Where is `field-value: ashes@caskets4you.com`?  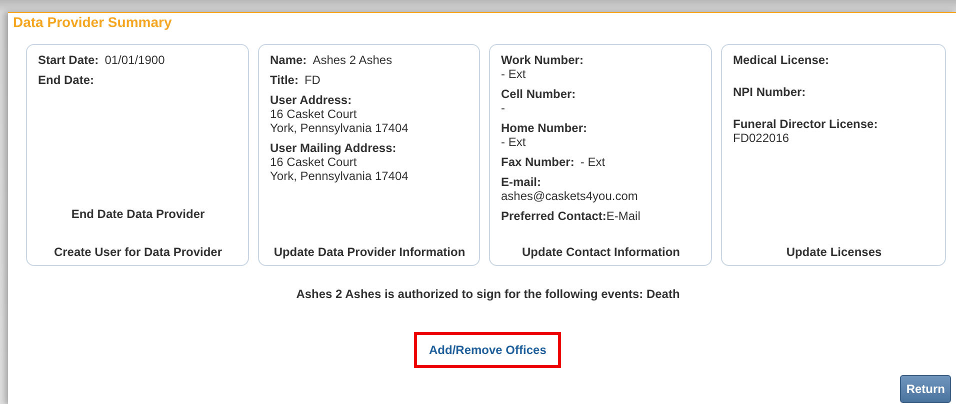
field-value: ashes@caskets4you.com is located at coordinates (570, 196).